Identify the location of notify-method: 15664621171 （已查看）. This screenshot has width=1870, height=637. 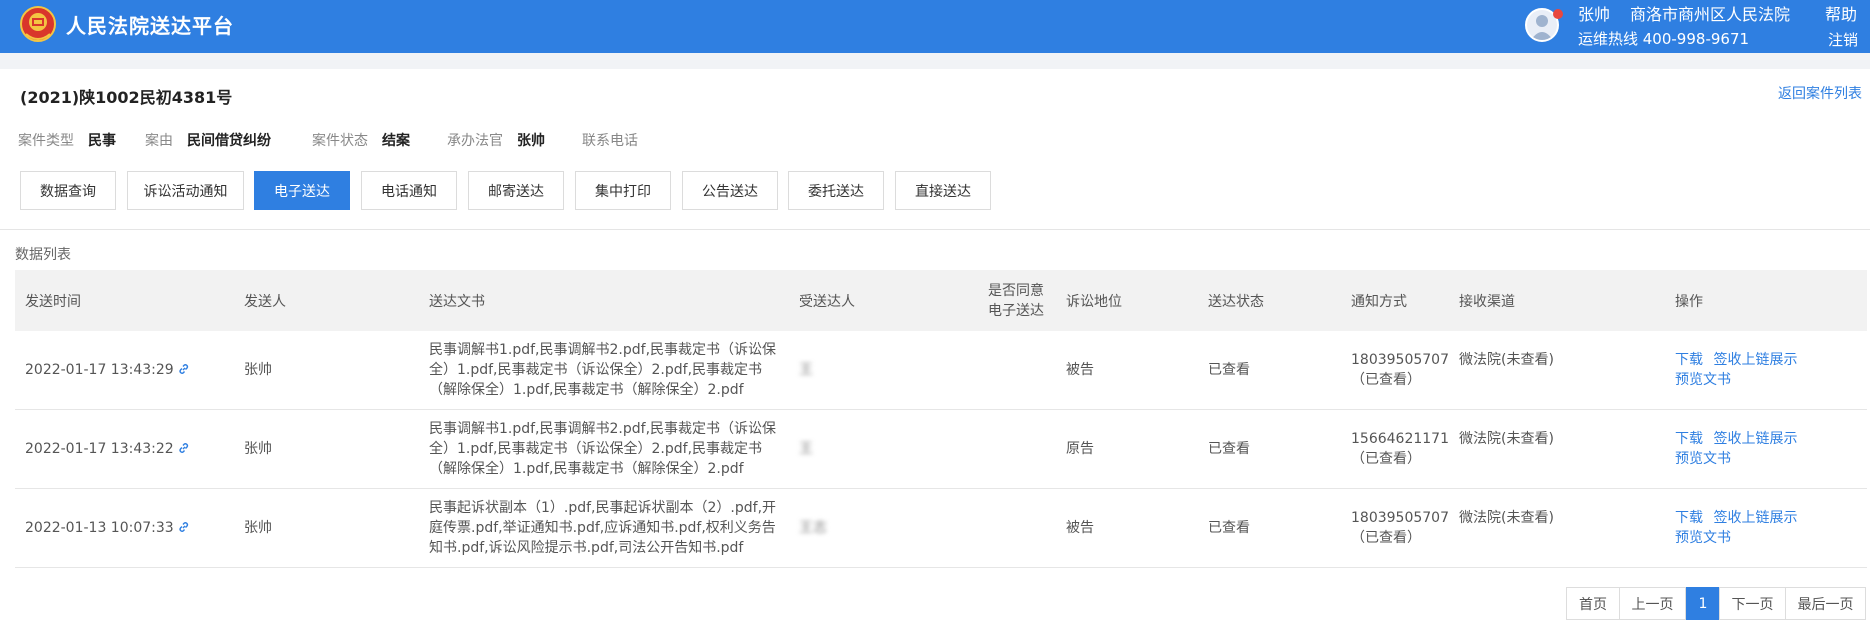
(1400, 449).